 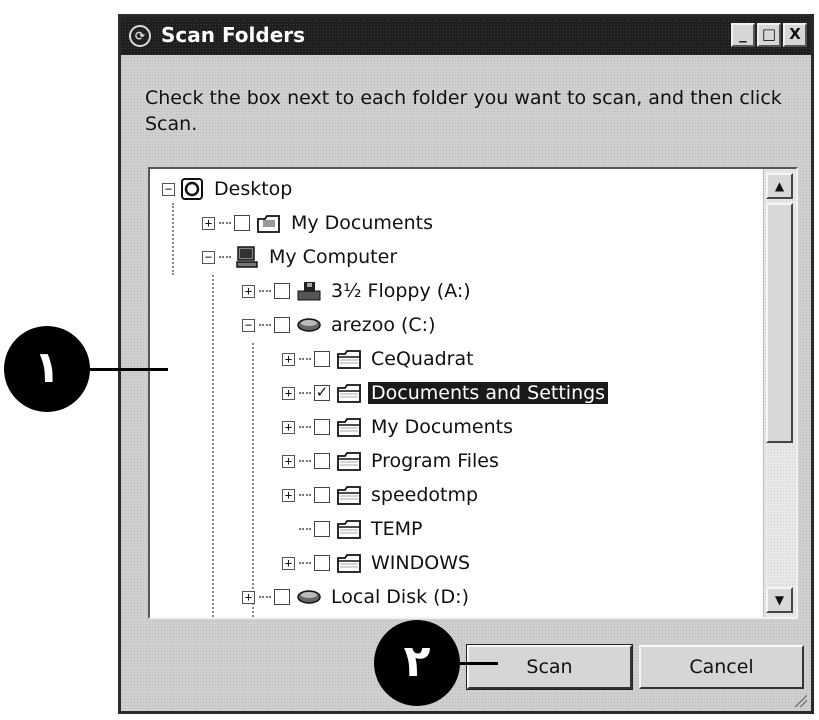 What do you see at coordinates (47, 369) in the screenshot?
I see `step-one-callout: ١` at bounding box center [47, 369].